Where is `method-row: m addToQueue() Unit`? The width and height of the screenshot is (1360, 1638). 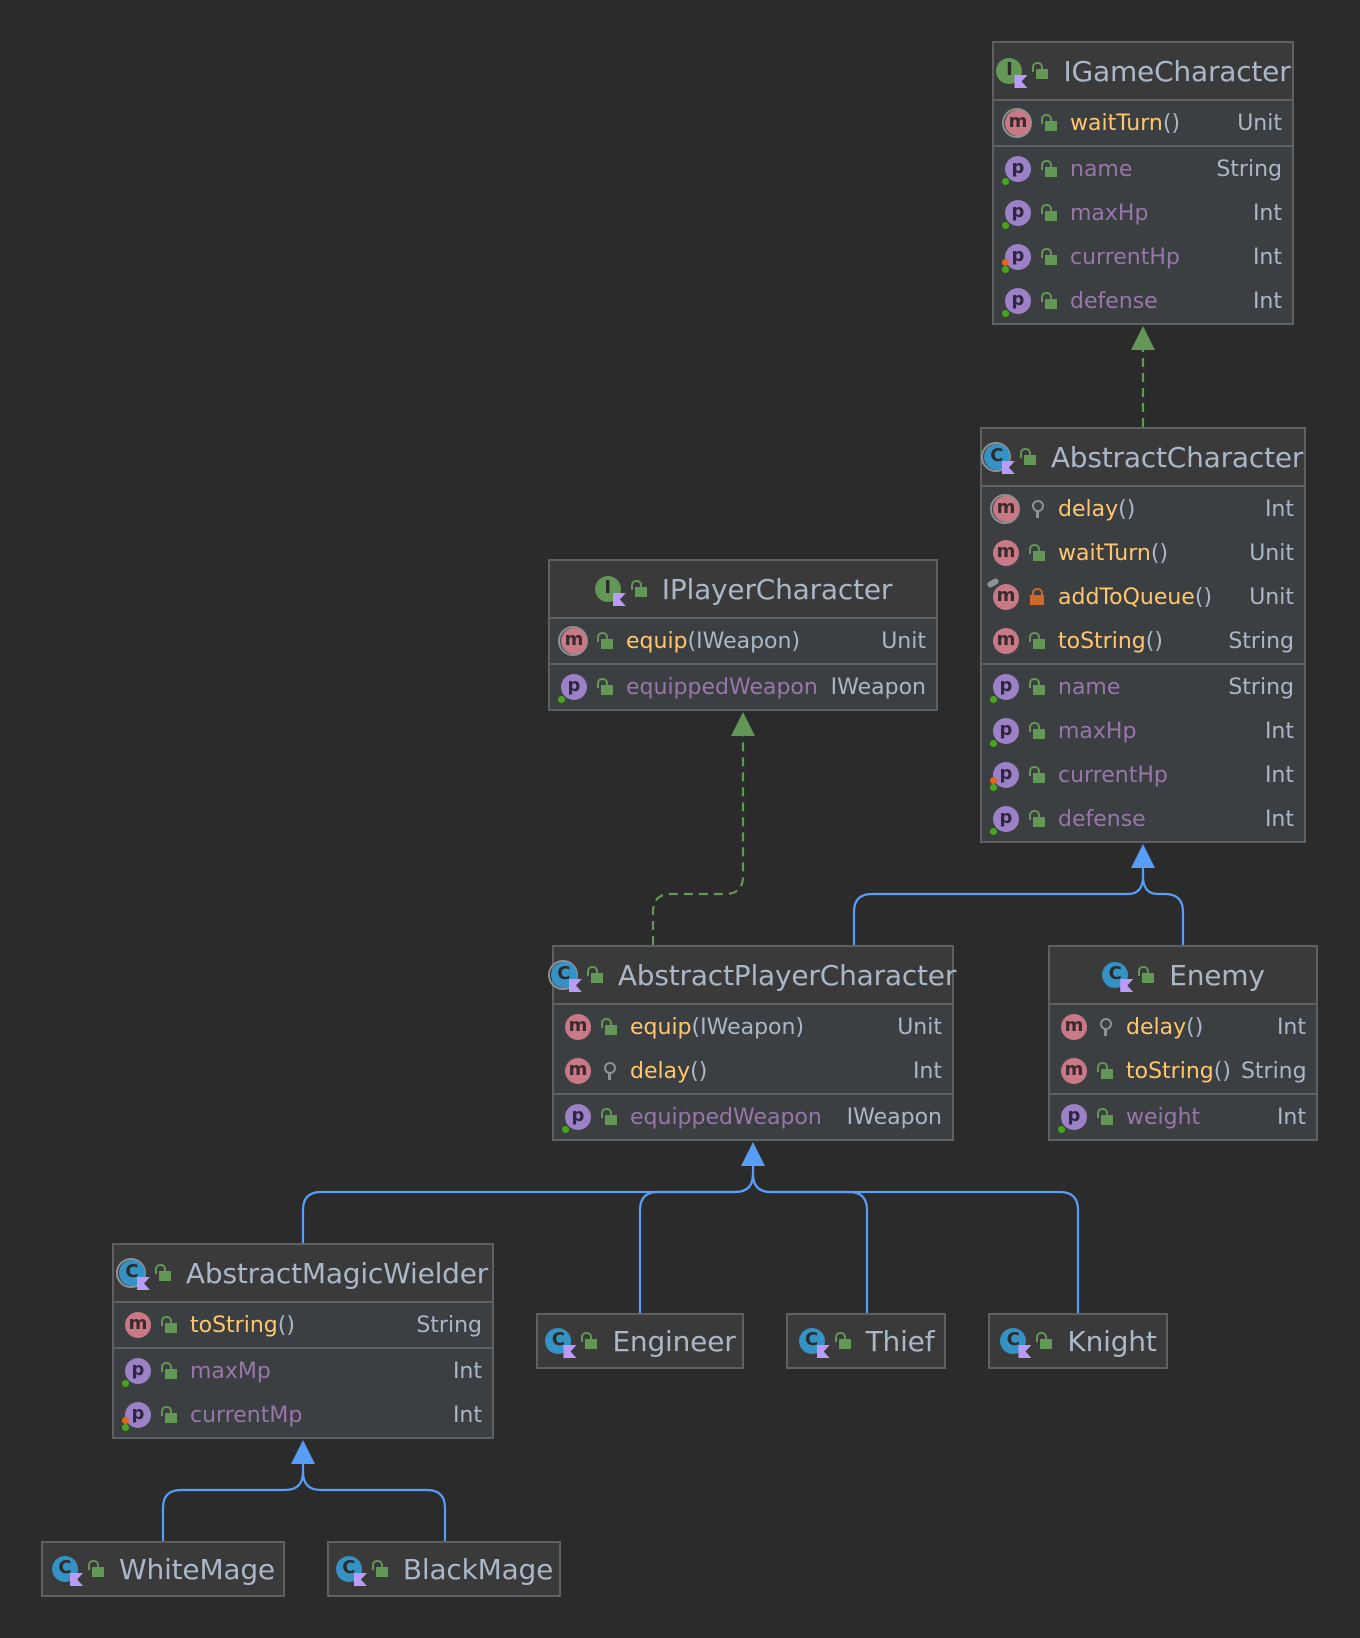
method-row: m addToQueue() Unit is located at coordinates (1143, 597).